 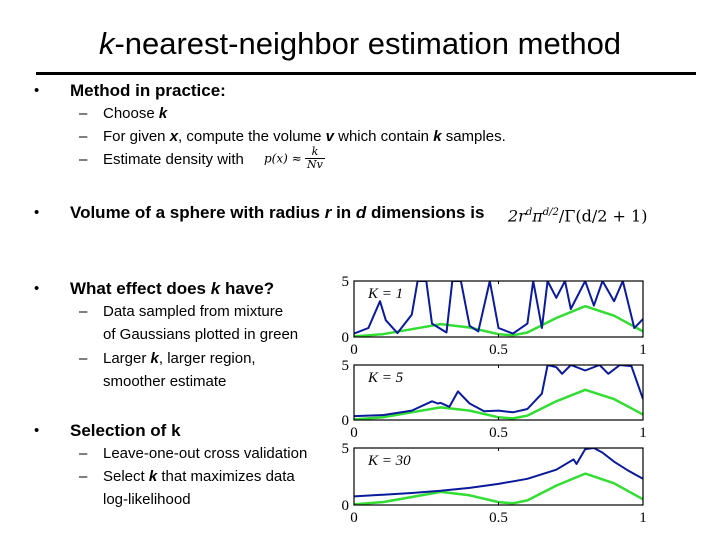 I want to click on plot-k-1: 0 0.5 1 0 5 K = 1, so click(x=494, y=316).